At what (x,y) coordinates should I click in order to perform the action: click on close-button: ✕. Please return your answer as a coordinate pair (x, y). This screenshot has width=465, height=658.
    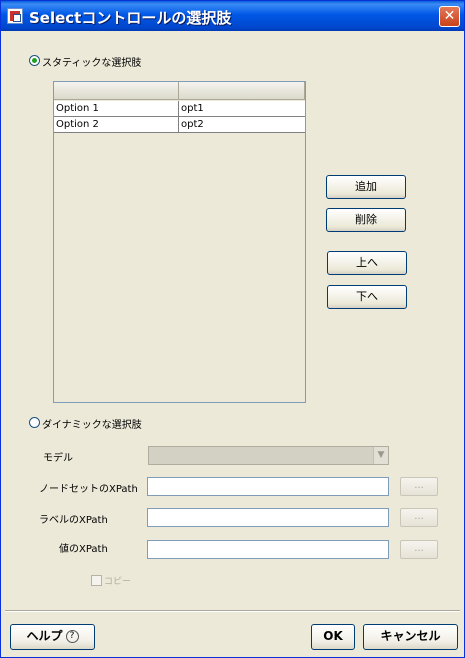
    Looking at the image, I should click on (449, 16).